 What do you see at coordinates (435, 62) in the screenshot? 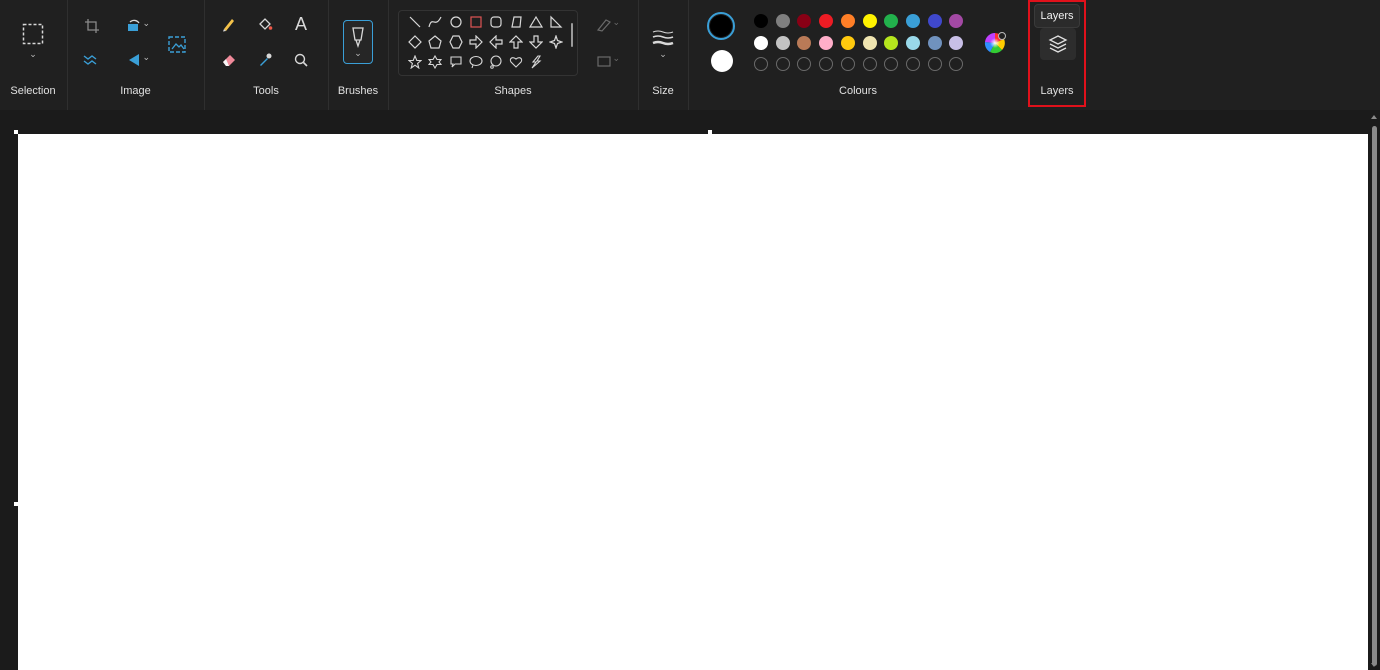
I see `six-point-star-icon` at bounding box center [435, 62].